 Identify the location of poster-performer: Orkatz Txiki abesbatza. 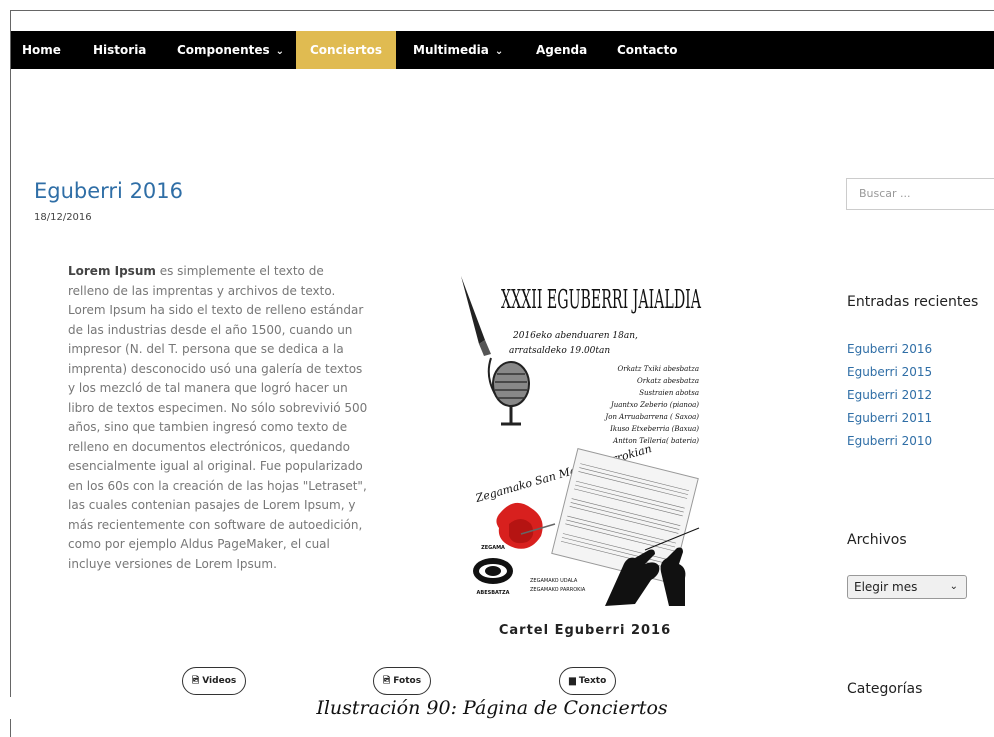
(658, 369).